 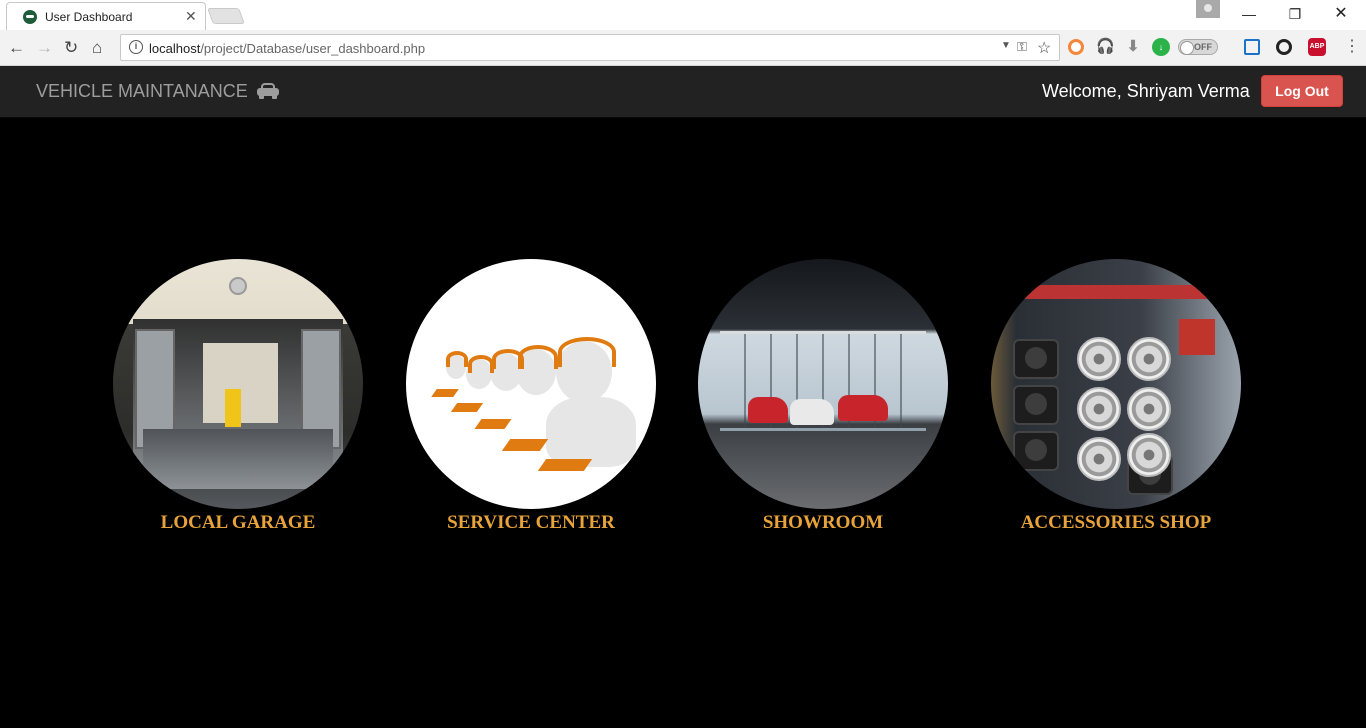 What do you see at coordinates (823, 384) in the screenshot?
I see `showroom-image` at bounding box center [823, 384].